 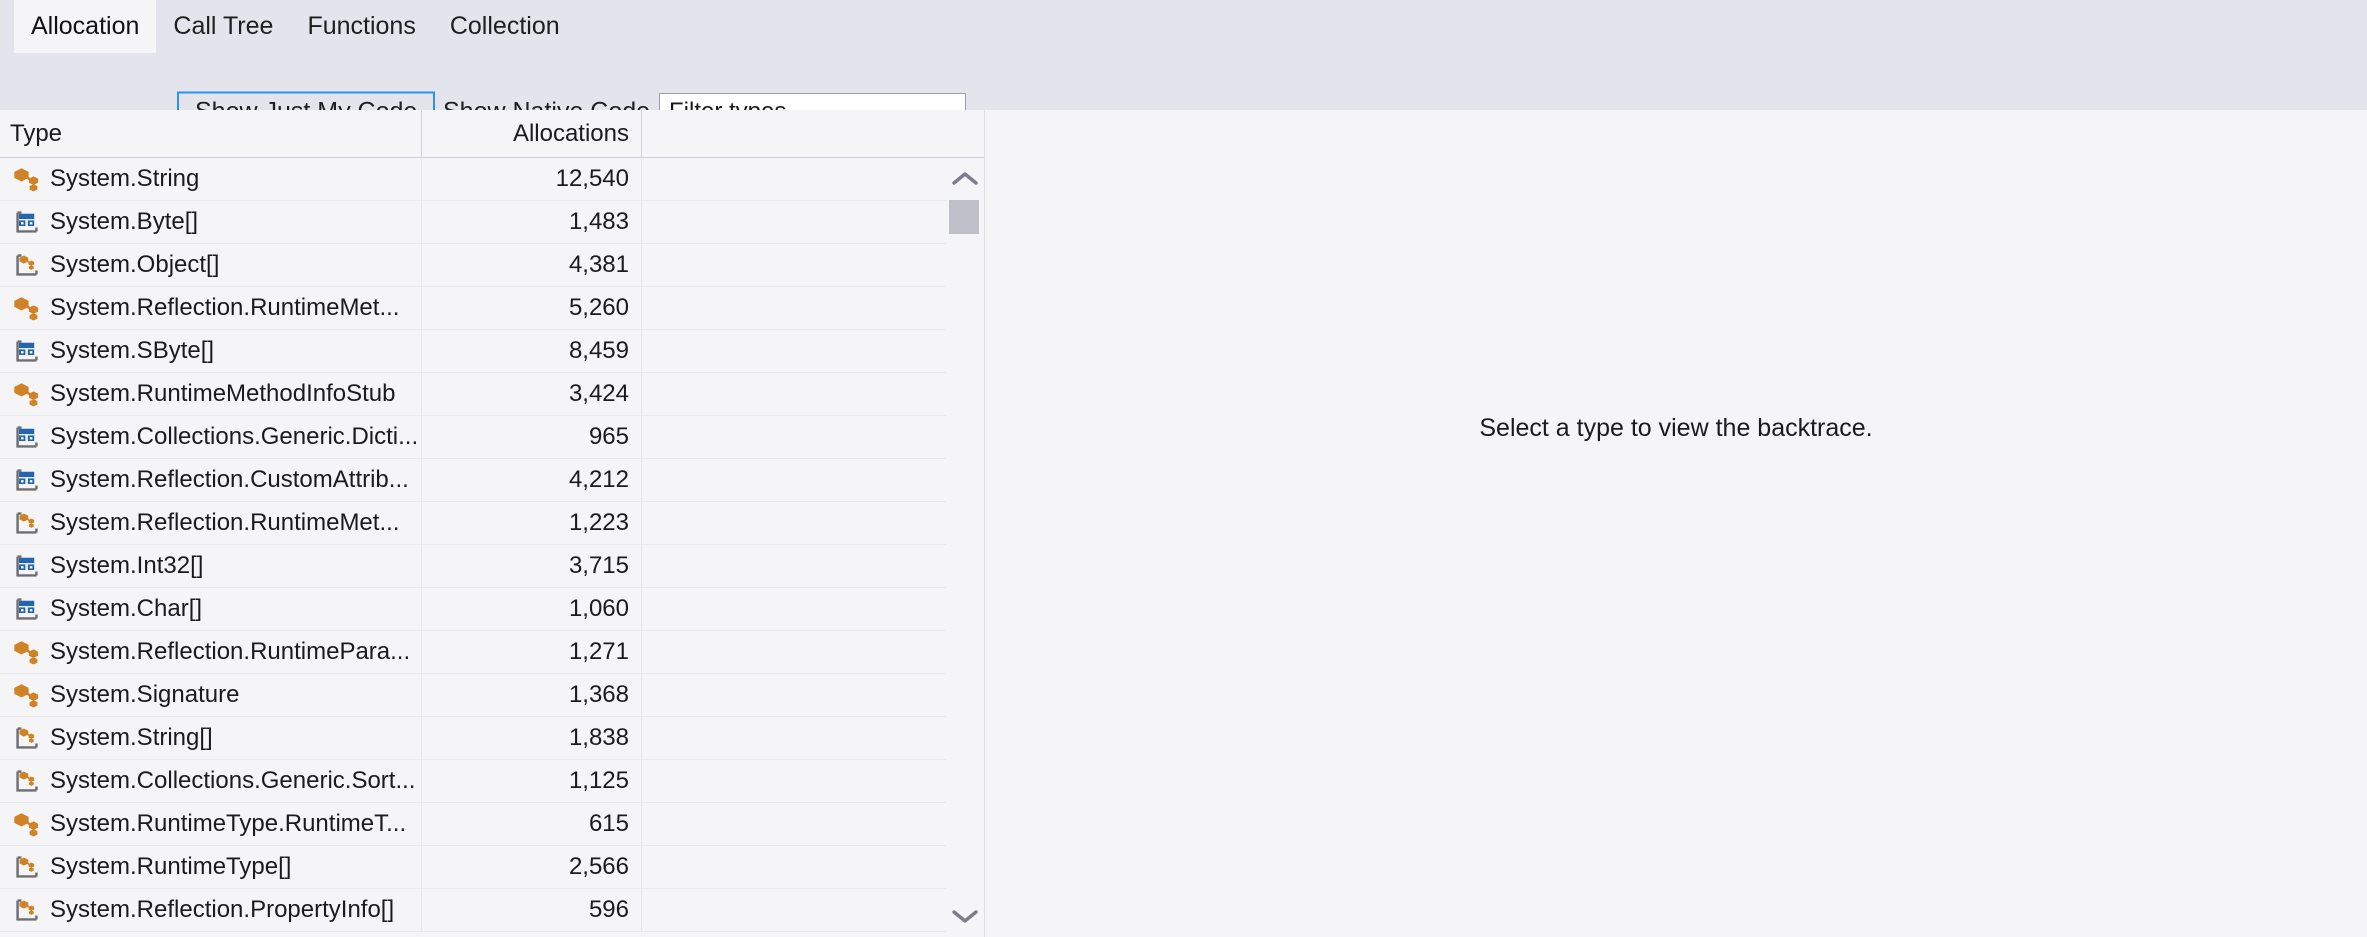 I want to click on cell-allocations: 596, so click(x=532, y=910).